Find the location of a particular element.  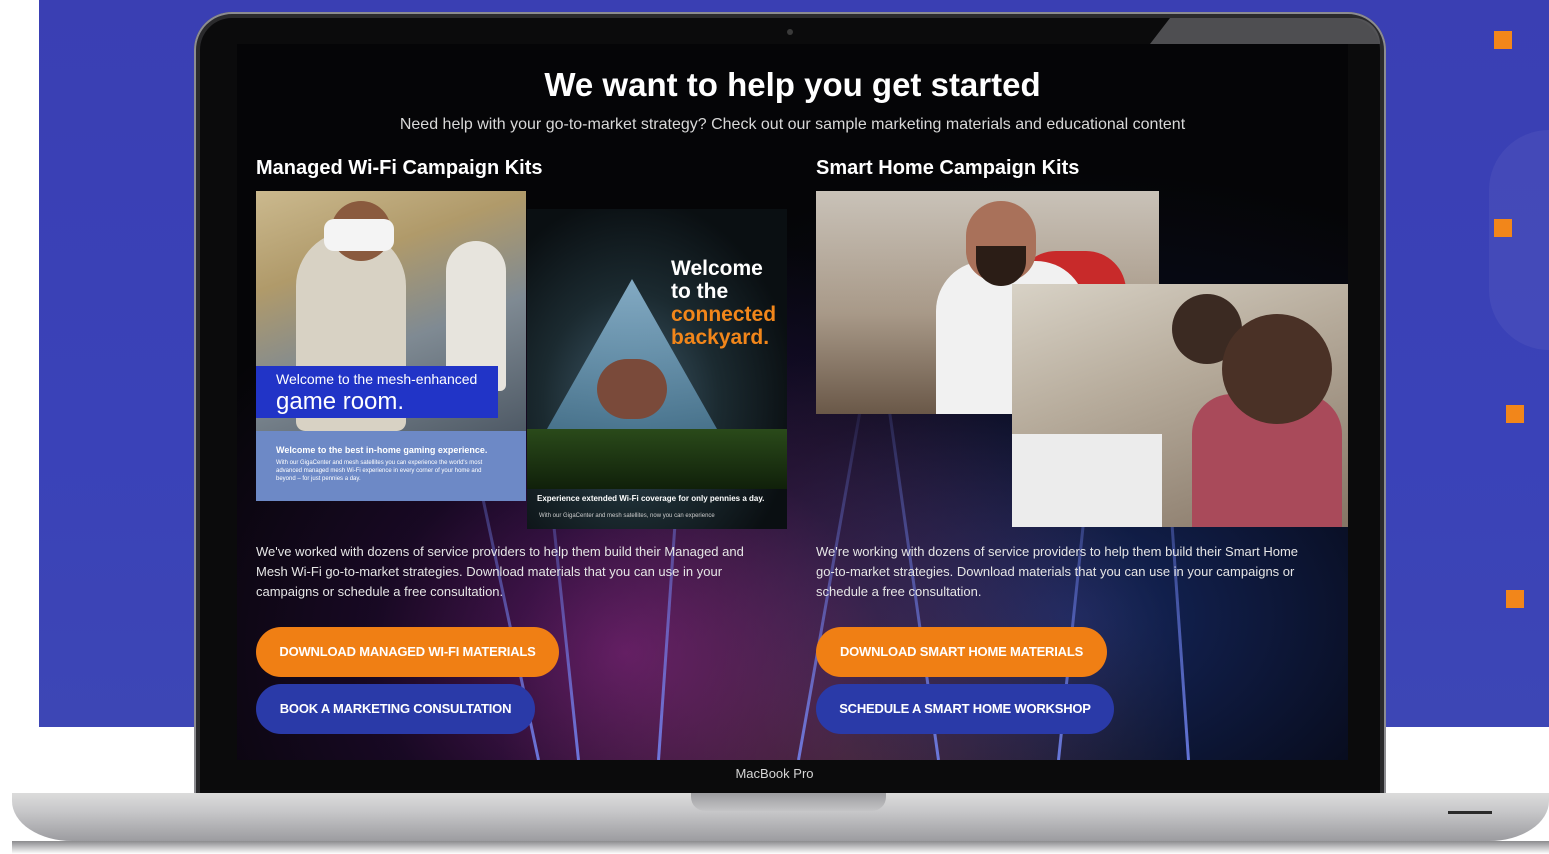

base-detail is located at coordinates (1470, 812).